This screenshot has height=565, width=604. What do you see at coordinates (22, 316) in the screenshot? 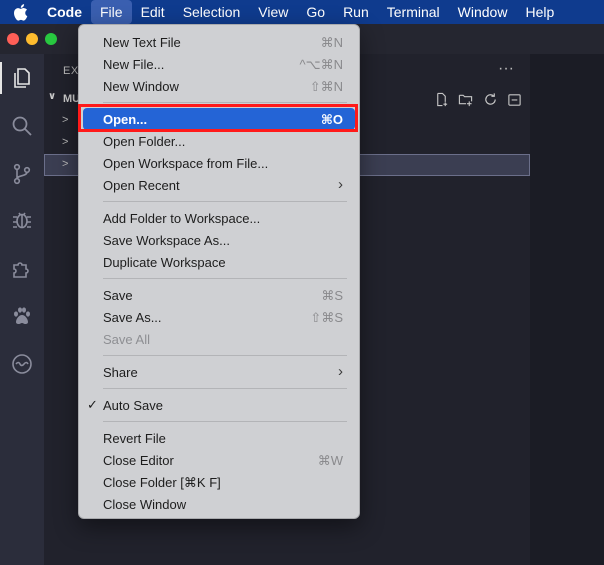
I see `paw-icon` at bounding box center [22, 316].